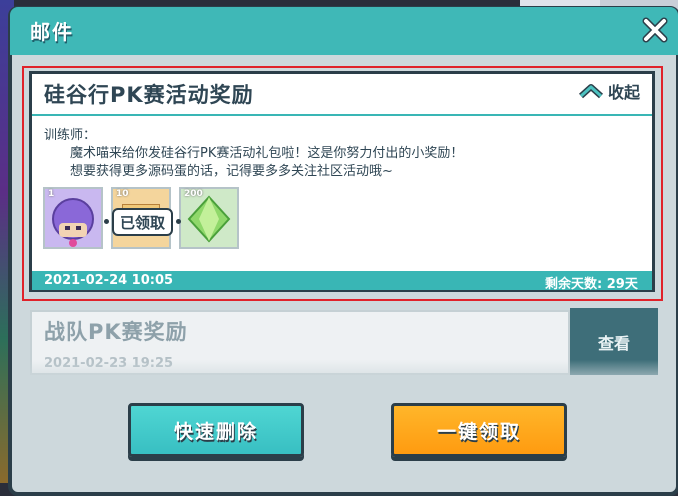  I want to click on days-remaining: 剩余天数: 29天, so click(591, 284).